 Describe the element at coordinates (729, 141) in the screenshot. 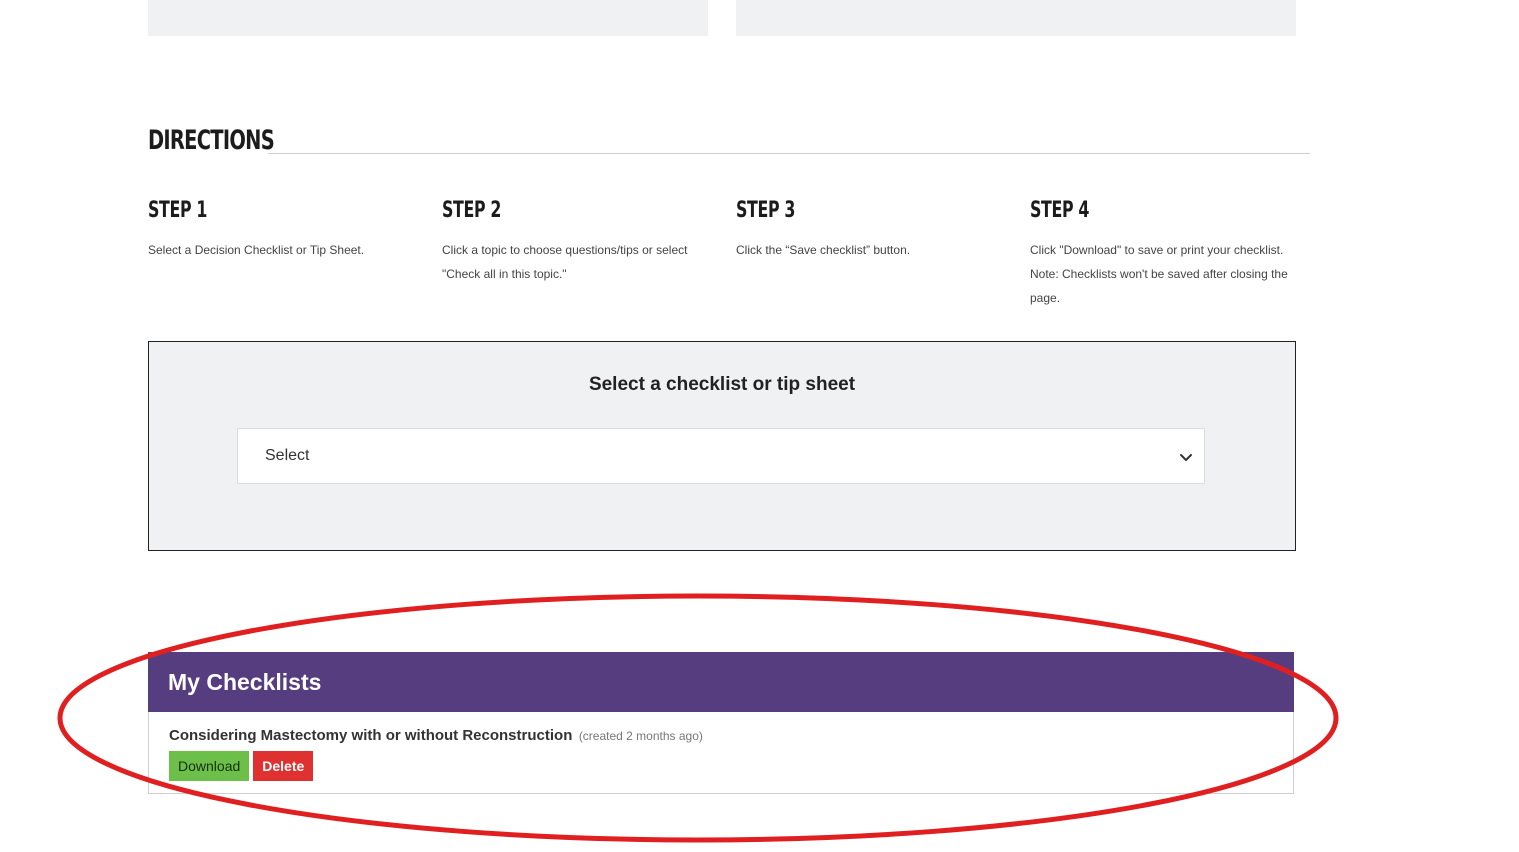

I see `directions-heading: DIRECTIONS` at that location.